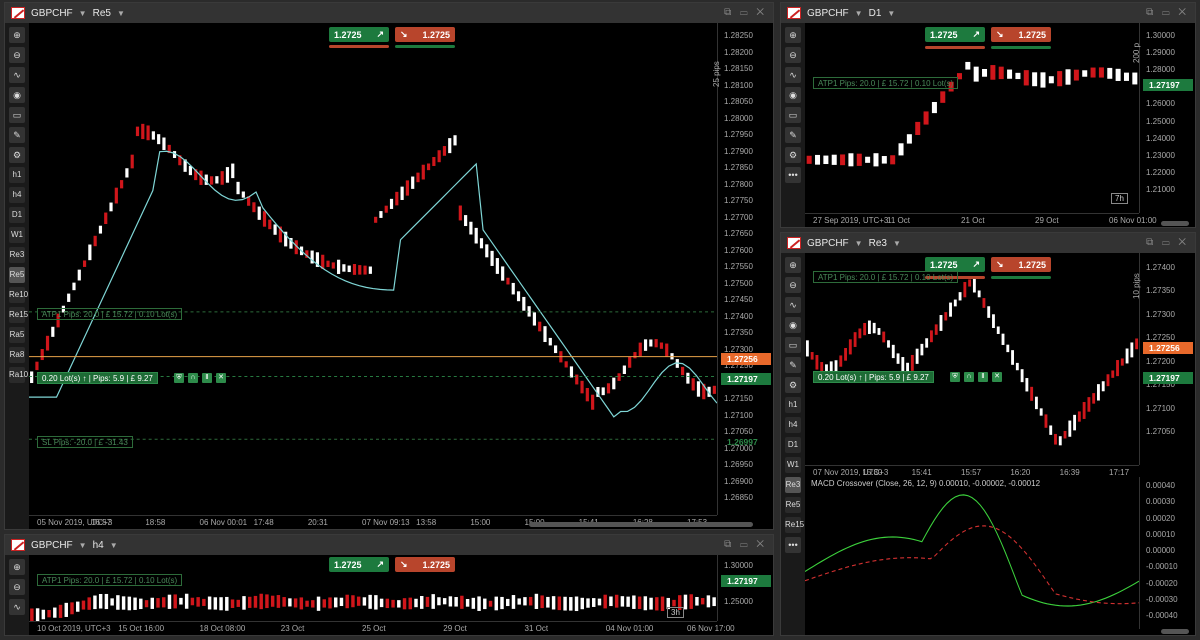 This screenshot has width=1200, height=640. What do you see at coordinates (972, 359) in the screenshot?
I see `re3-chart-area` at bounding box center [972, 359].